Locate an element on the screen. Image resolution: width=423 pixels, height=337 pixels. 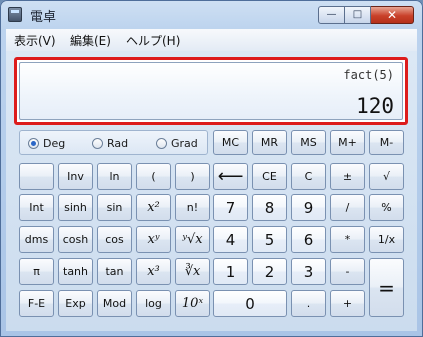
int-button: Int is located at coordinates (36, 207).